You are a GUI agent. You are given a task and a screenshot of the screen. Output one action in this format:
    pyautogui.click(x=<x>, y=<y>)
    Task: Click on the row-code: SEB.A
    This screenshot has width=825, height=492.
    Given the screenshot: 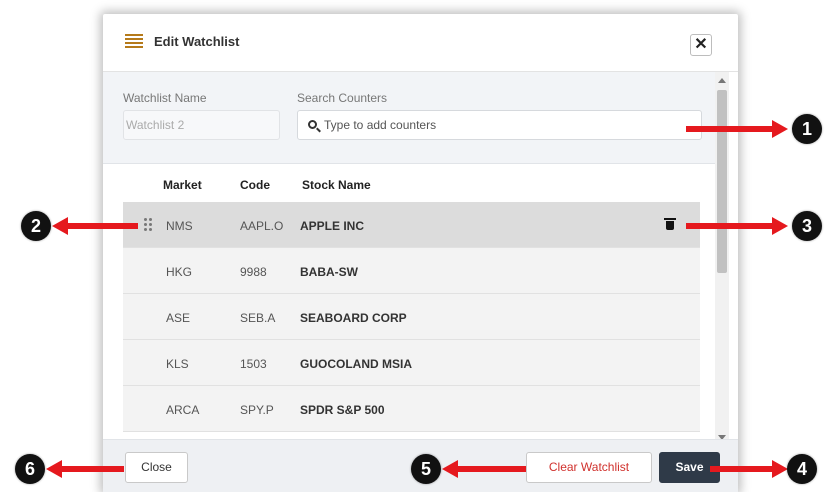 What is the action you would take?
    pyautogui.click(x=258, y=318)
    